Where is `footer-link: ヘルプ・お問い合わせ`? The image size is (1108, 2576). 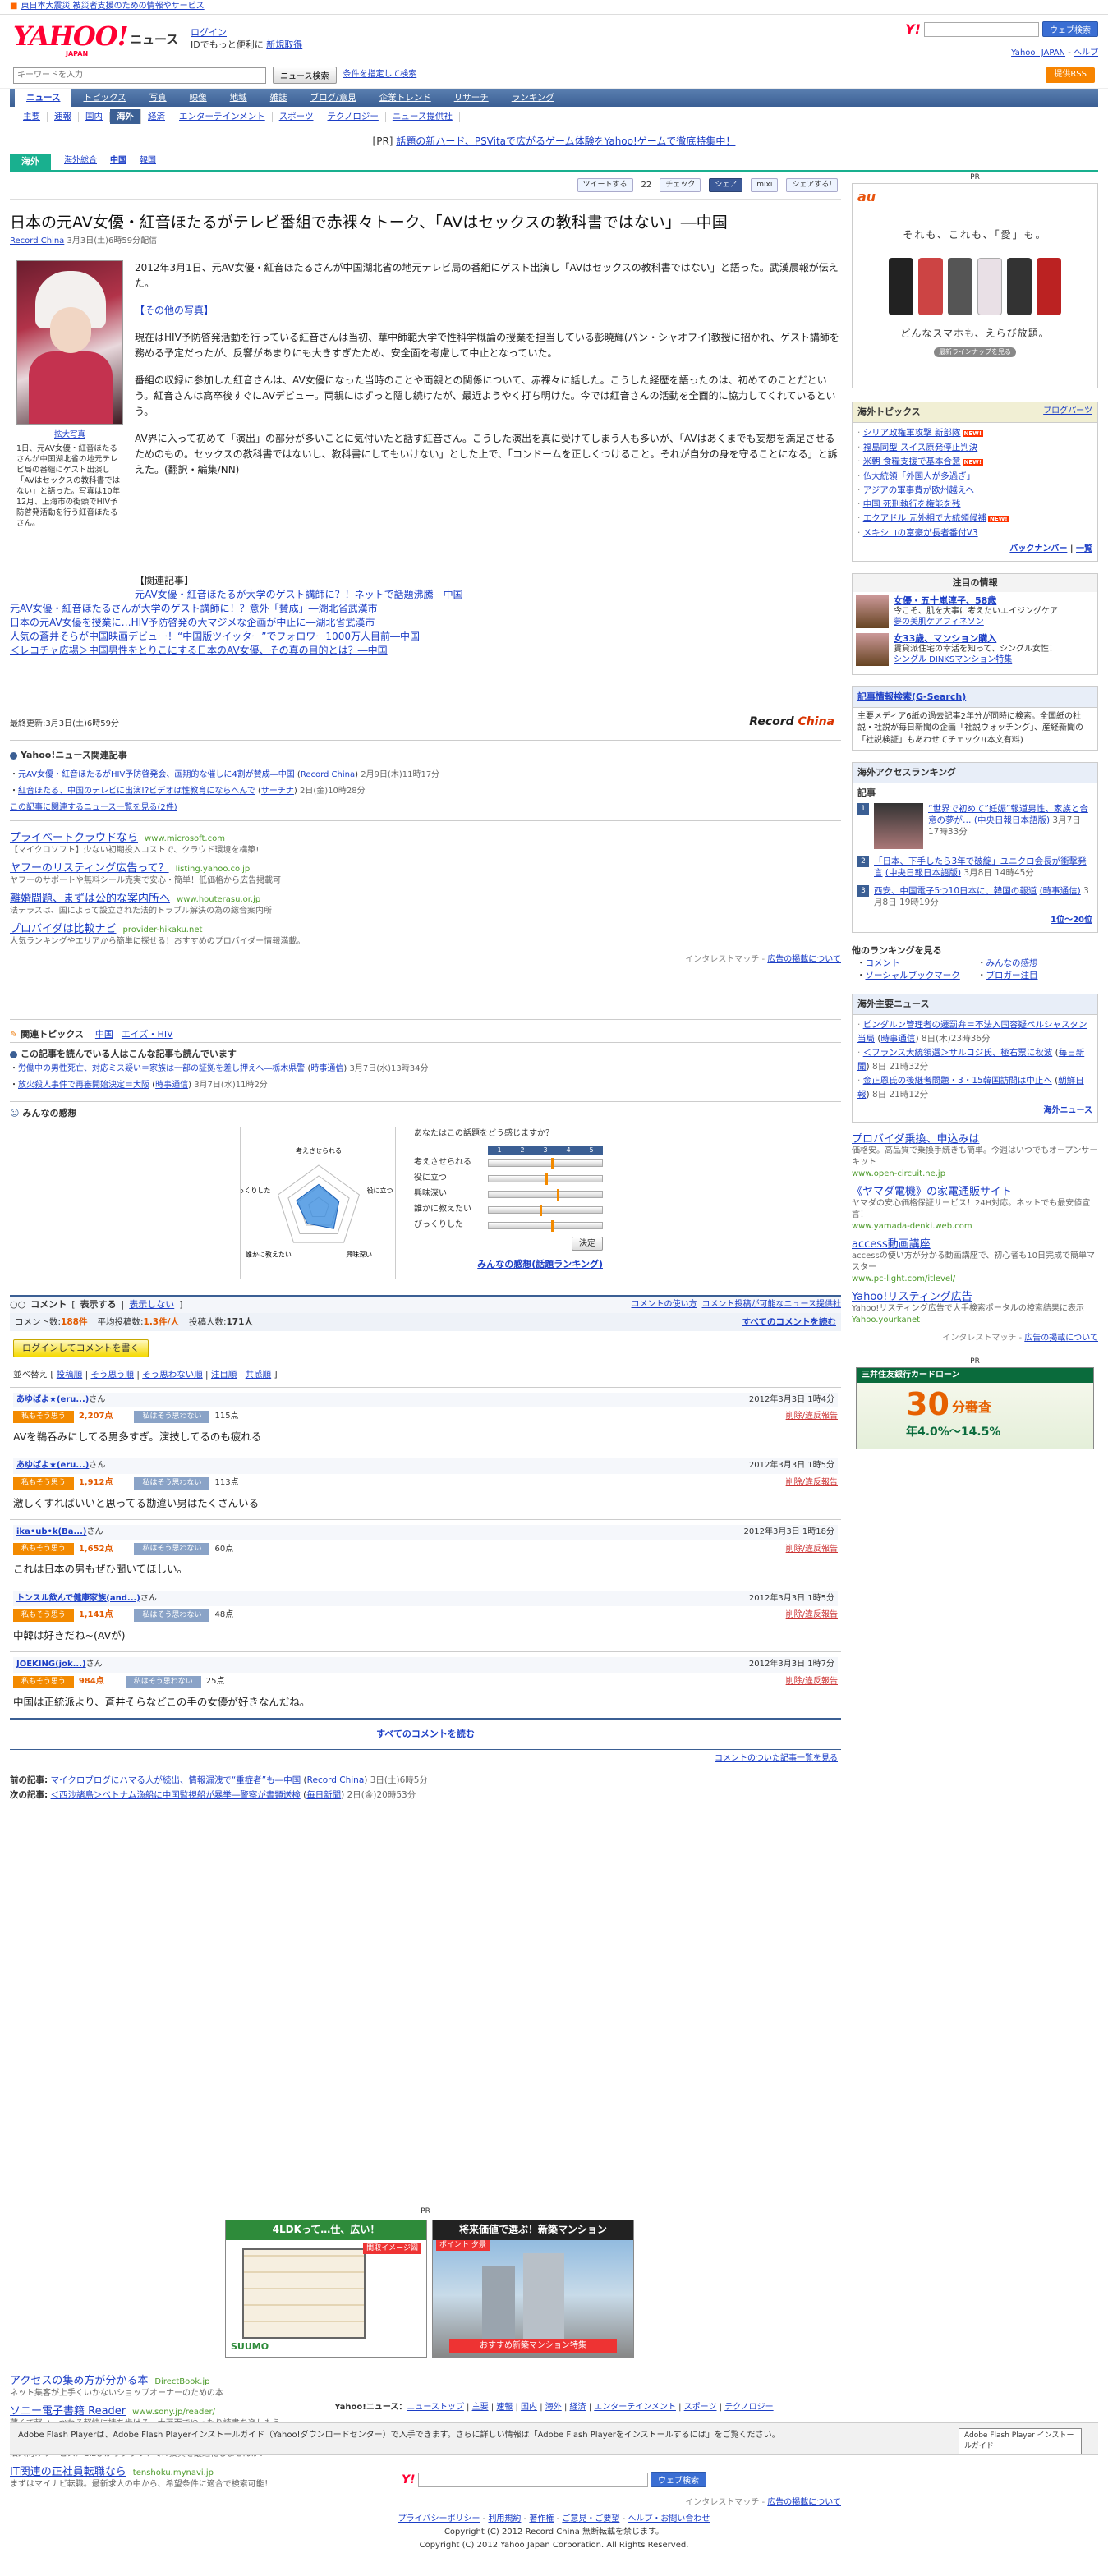 footer-link: ヘルプ・お問い合わせ is located at coordinates (669, 2518).